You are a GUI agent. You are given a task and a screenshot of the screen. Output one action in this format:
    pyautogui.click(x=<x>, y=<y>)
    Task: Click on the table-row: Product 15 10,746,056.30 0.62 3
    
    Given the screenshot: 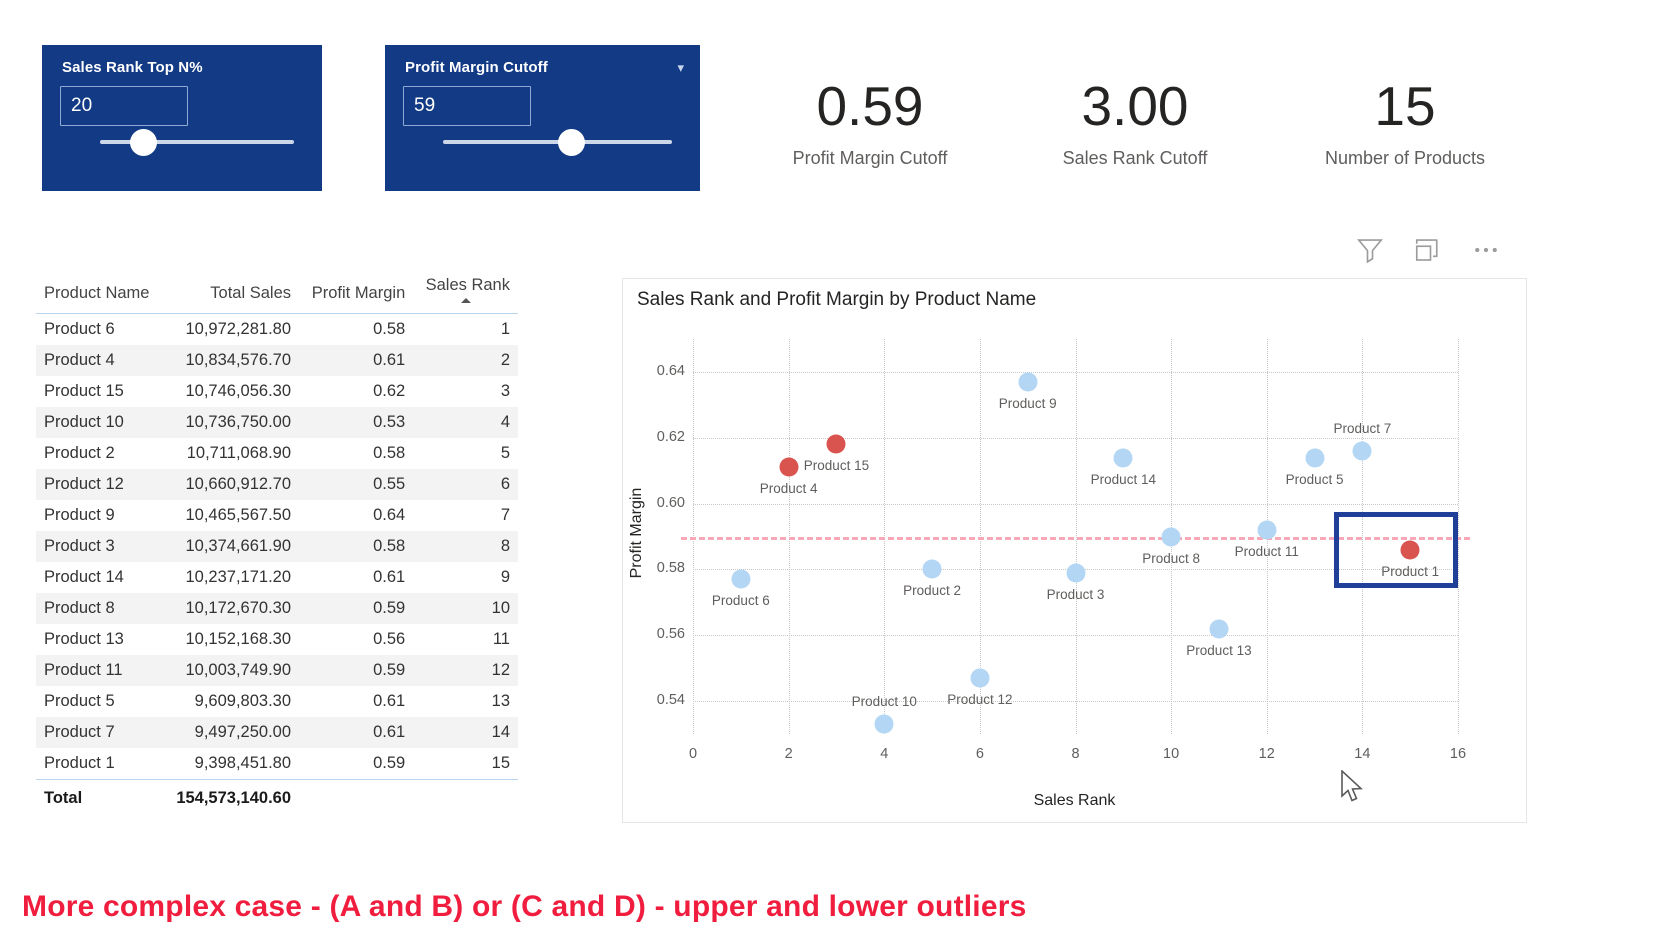 What is the action you would take?
    pyautogui.click(x=277, y=391)
    